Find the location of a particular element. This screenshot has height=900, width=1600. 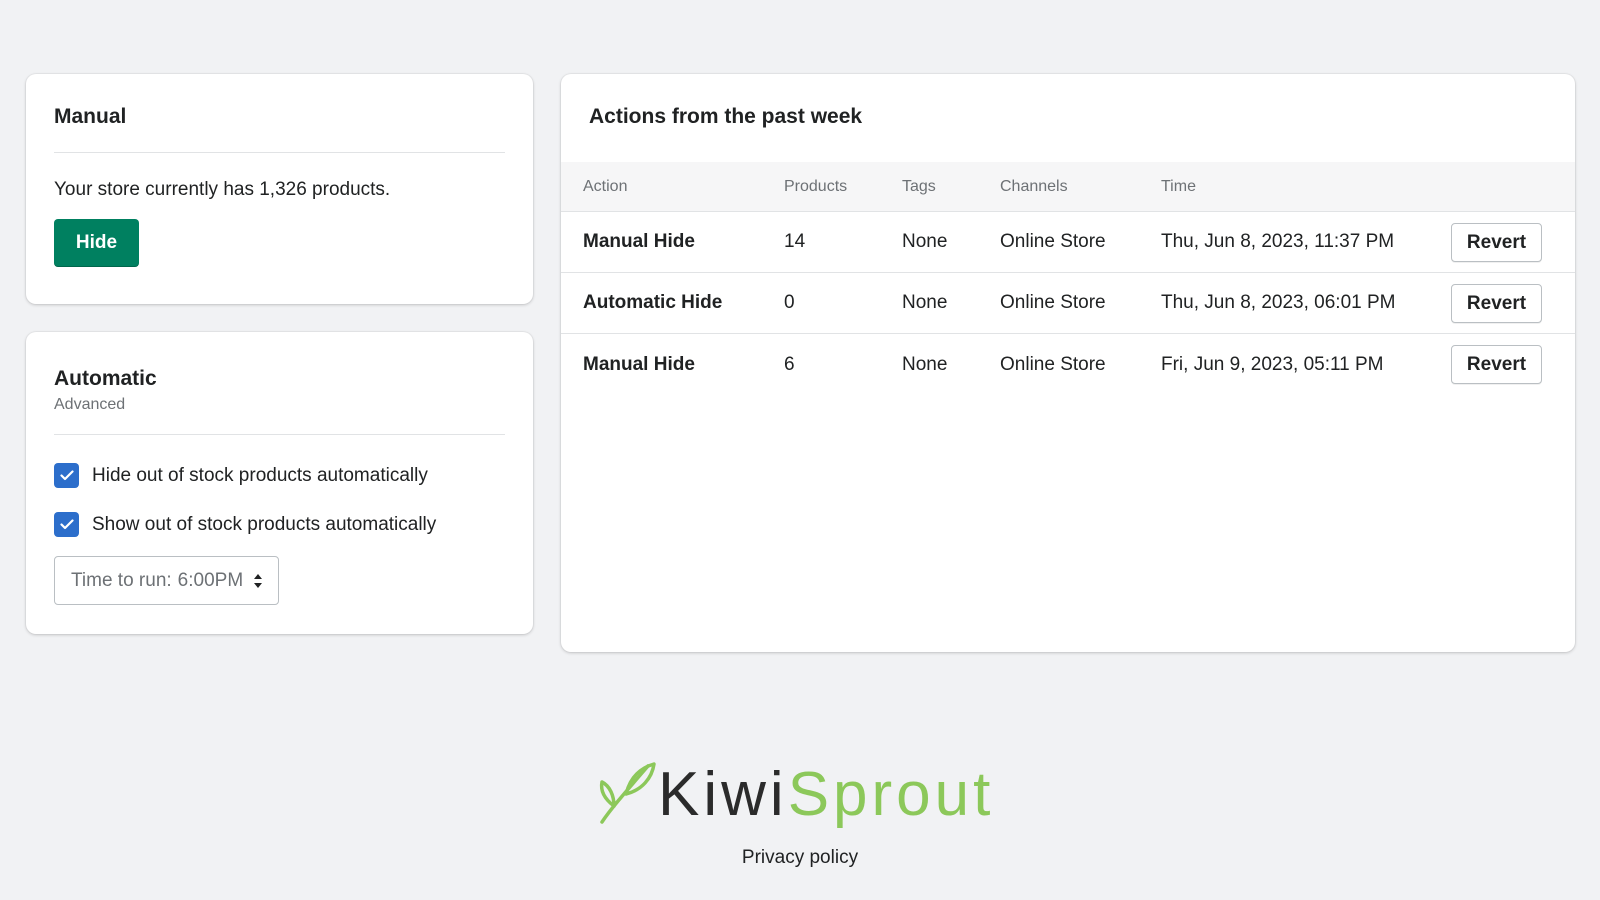

manual-title: Manual is located at coordinates (90, 116).